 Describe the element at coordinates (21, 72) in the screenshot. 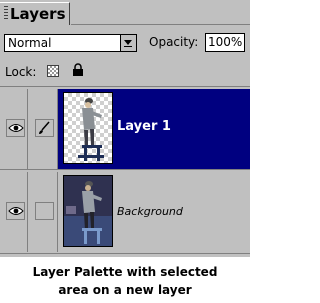

I see `lock-label: Lock:` at that location.